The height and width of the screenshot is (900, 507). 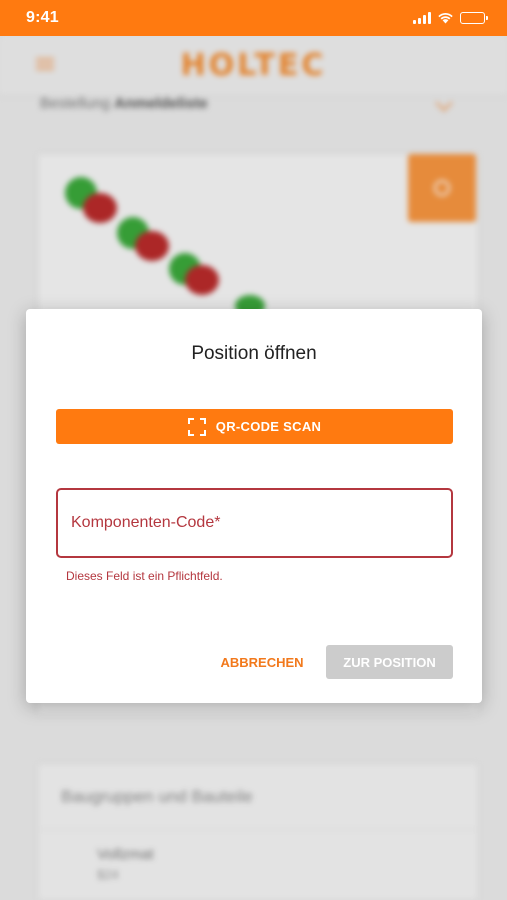 I want to click on status-icons, so click(x=450, y=18).